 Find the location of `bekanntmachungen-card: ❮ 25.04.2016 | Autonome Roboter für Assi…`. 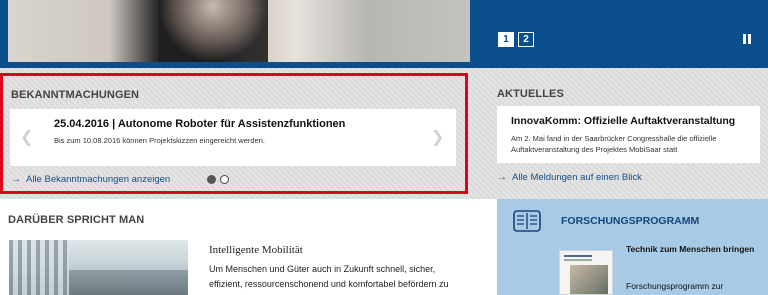

bekanntmachungen-card: ❮ 25.04.2016 | Autonome Roboter für Assi… is located at coordinates (233, 137).